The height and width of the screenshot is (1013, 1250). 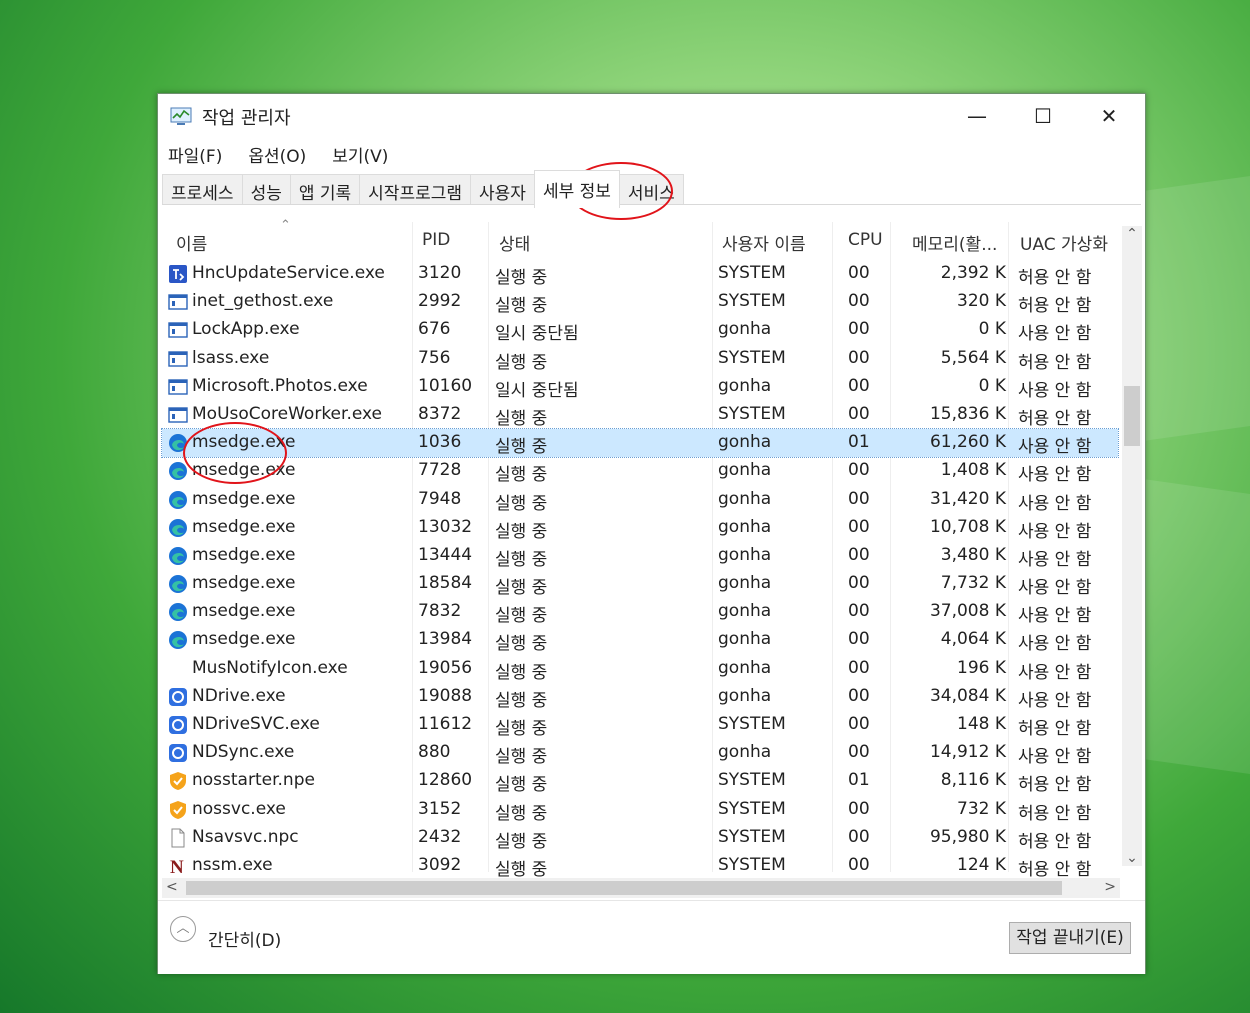 I want to click on table-row: msedge.exe 7832 실행 중 gonha 00 37,008 K 사용 안 함, so click(x=640, y=612).